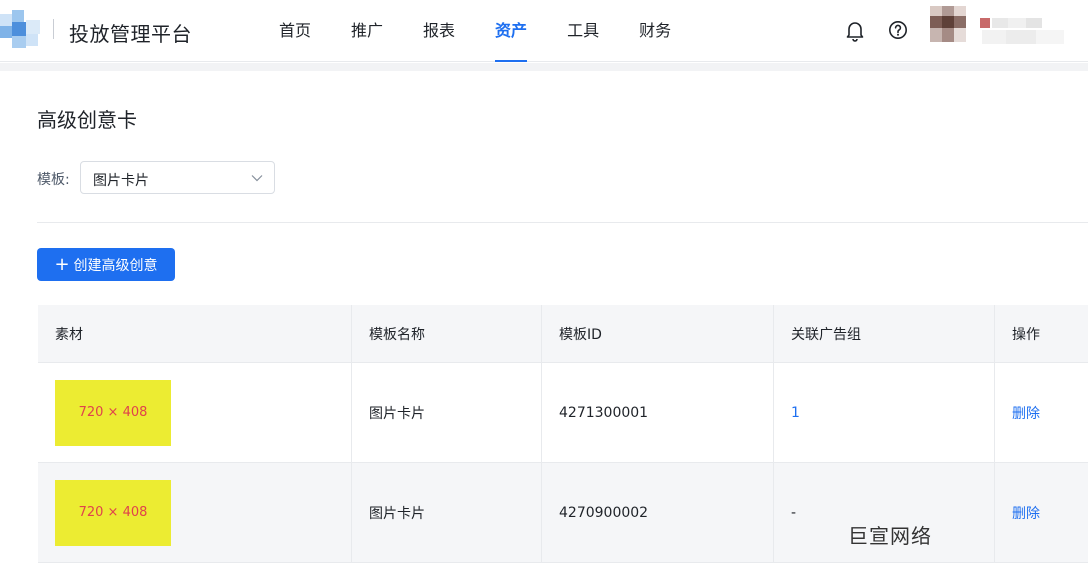  What do you see at coordinates (53, 180) in the screenshot?
I see `template-filter-label: 模板:` at bounding box center [53, 180].